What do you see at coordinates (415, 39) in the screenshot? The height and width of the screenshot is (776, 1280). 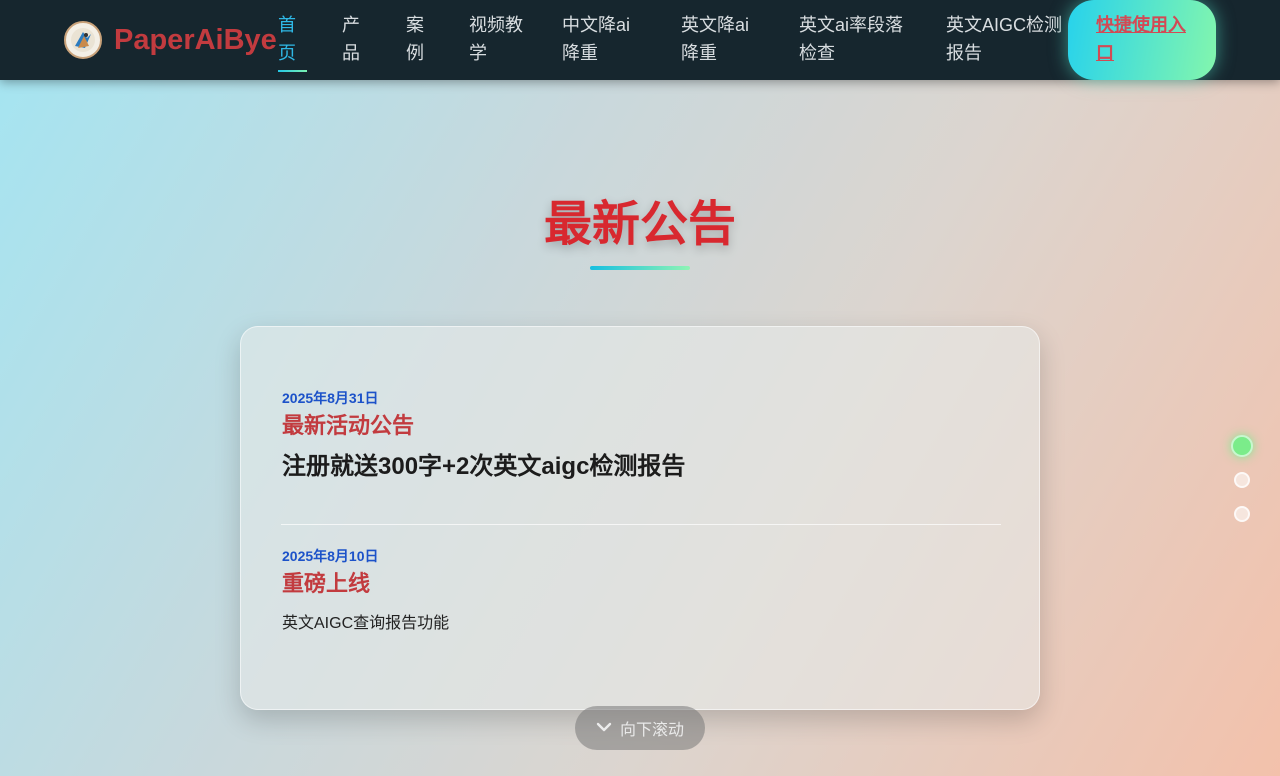 I see `nav-item-cases: 案 例` at bounding box center [415, 39].